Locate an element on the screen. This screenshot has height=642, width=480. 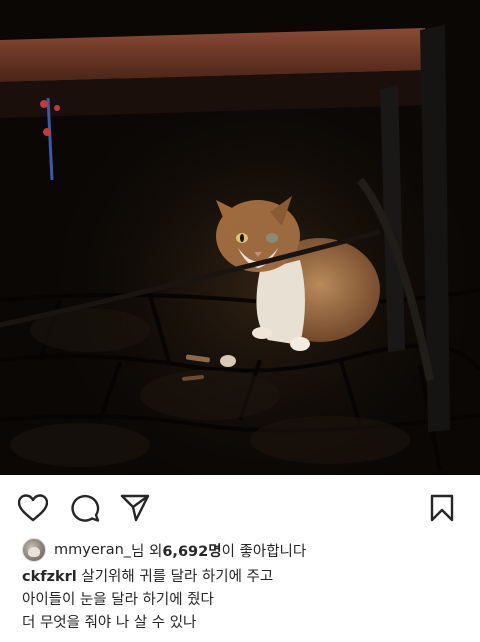
likes-summary: mmyeran_ 님 외 6,692명 이 좋아합니다 is located at coordinates (164, 550).